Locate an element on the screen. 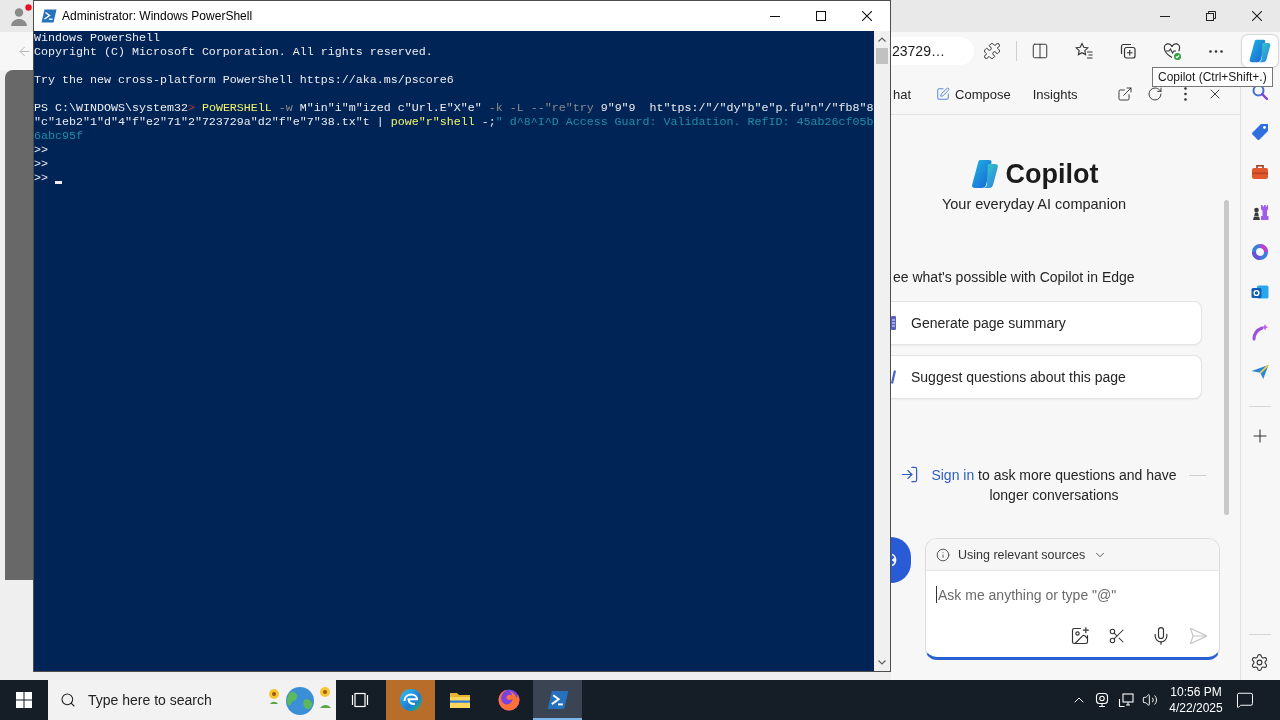  star-list-icon is located at coordinates (1084, 51).